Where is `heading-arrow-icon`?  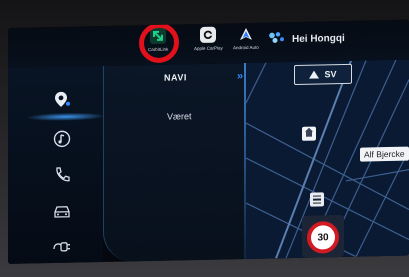 heading-arrow-icon is located at coordinates (314, 74).